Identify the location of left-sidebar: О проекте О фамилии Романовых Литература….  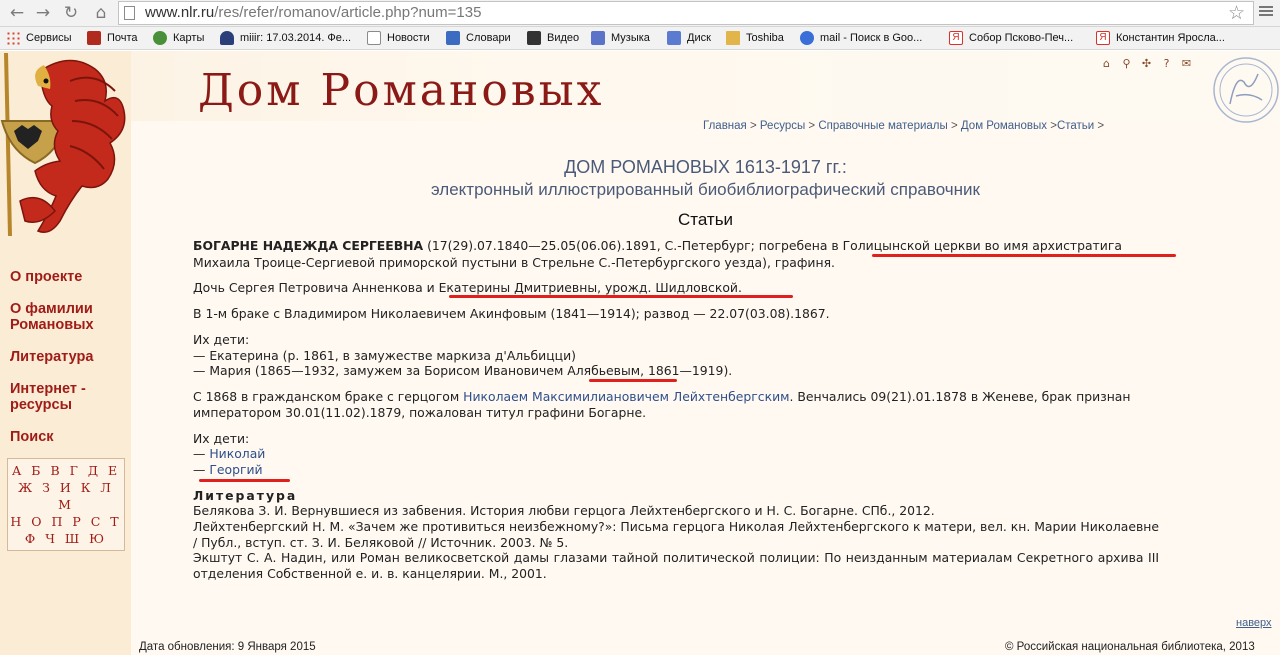
(65, 353).